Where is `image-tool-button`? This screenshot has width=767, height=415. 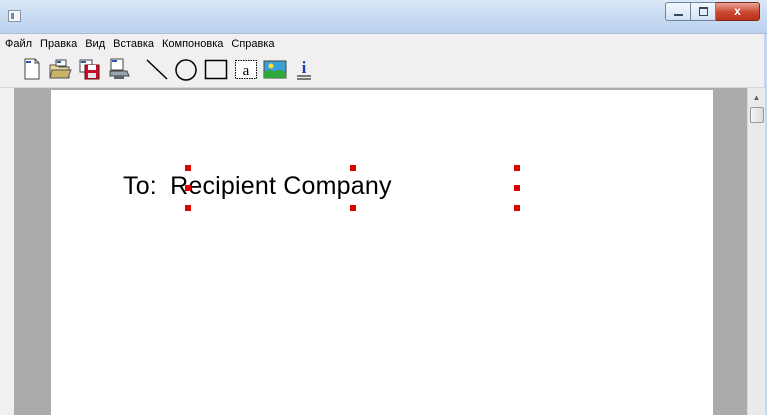
image-tool-button is located at coordinates (275, 69).